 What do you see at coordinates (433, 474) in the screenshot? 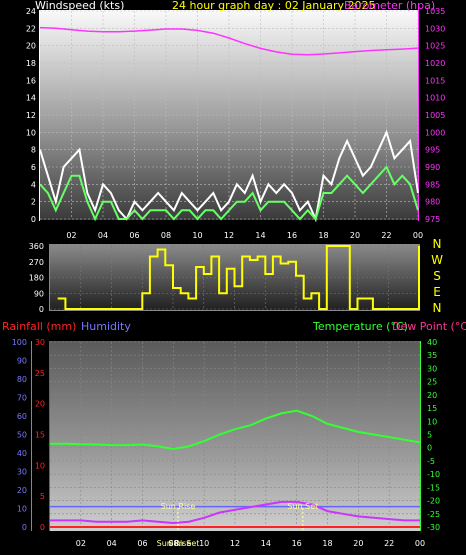
I see `temp-y-tick-label: -10` at bounding box center [433, 474].